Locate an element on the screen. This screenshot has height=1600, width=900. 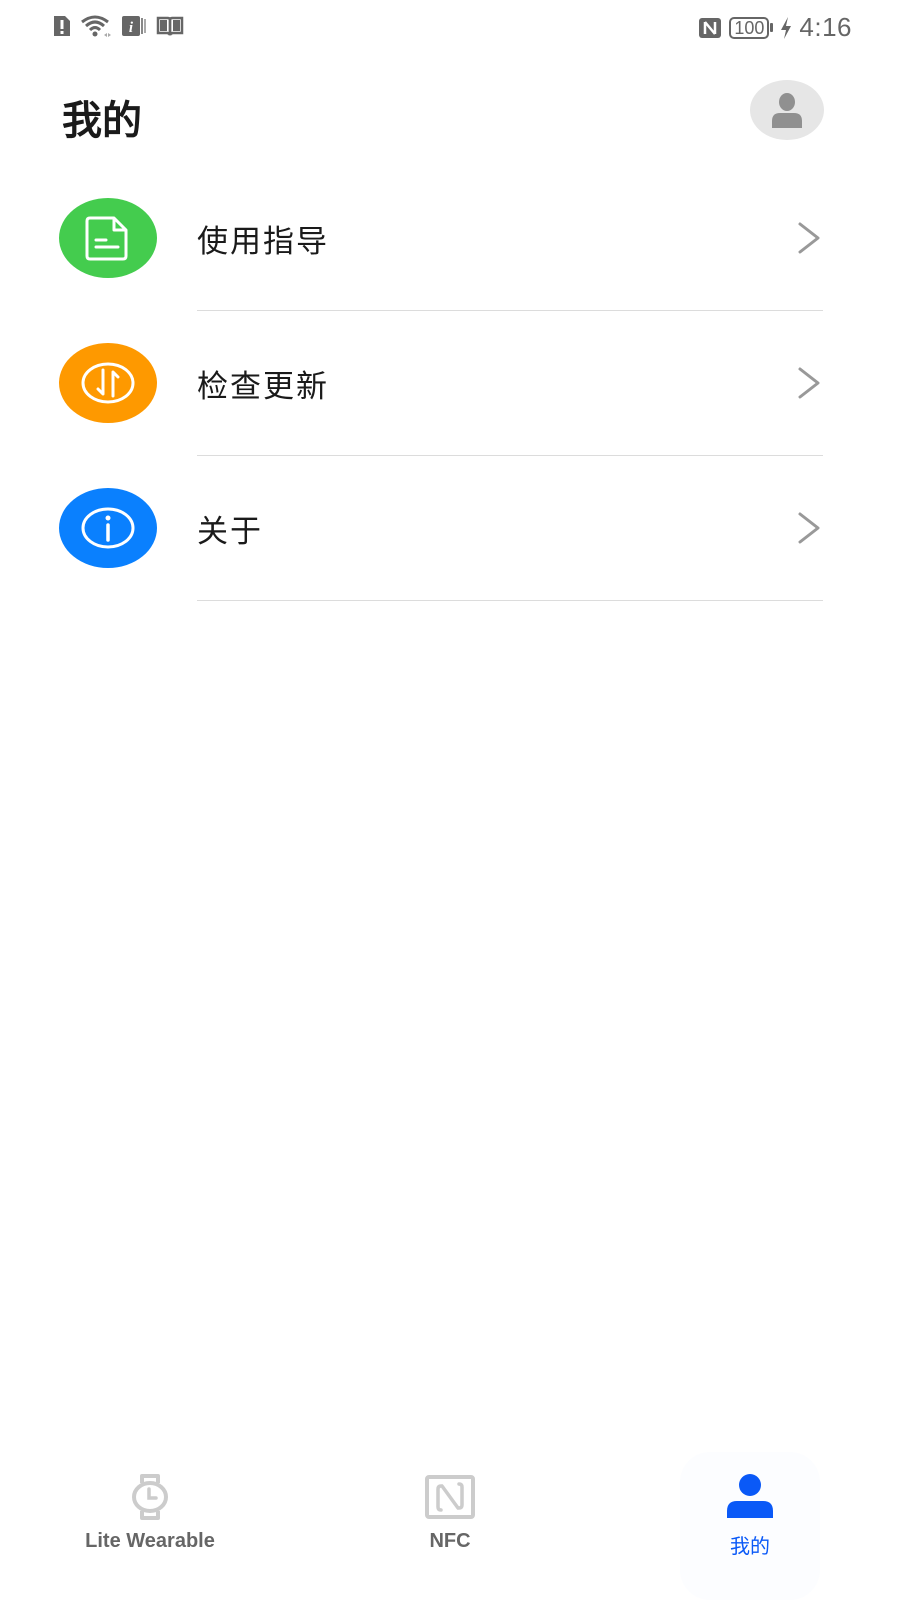
nfc-card-icon is located at coordinates (450, 1497).